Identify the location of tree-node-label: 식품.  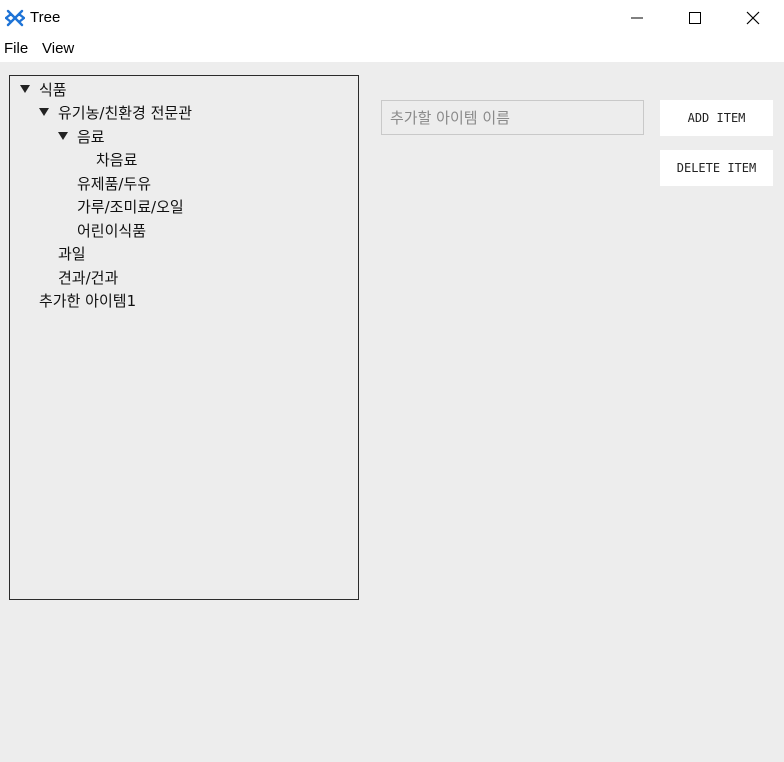
(53, 89).